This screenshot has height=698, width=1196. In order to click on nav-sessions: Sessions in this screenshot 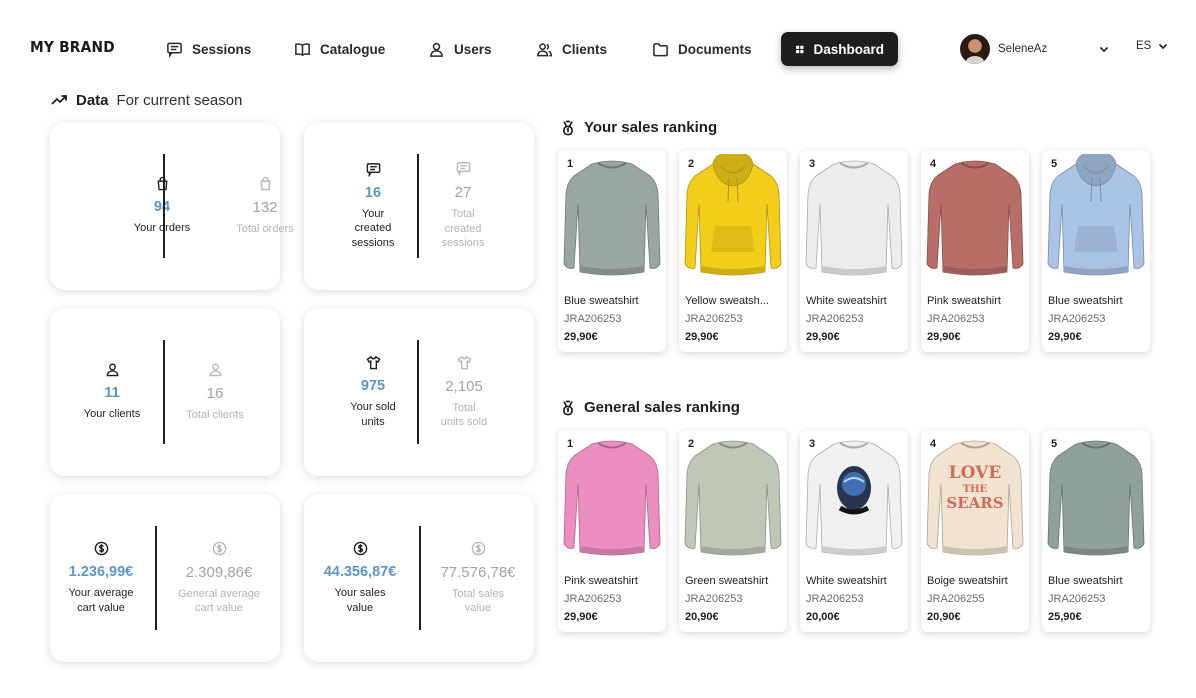, I will do `click(208, 49)`.